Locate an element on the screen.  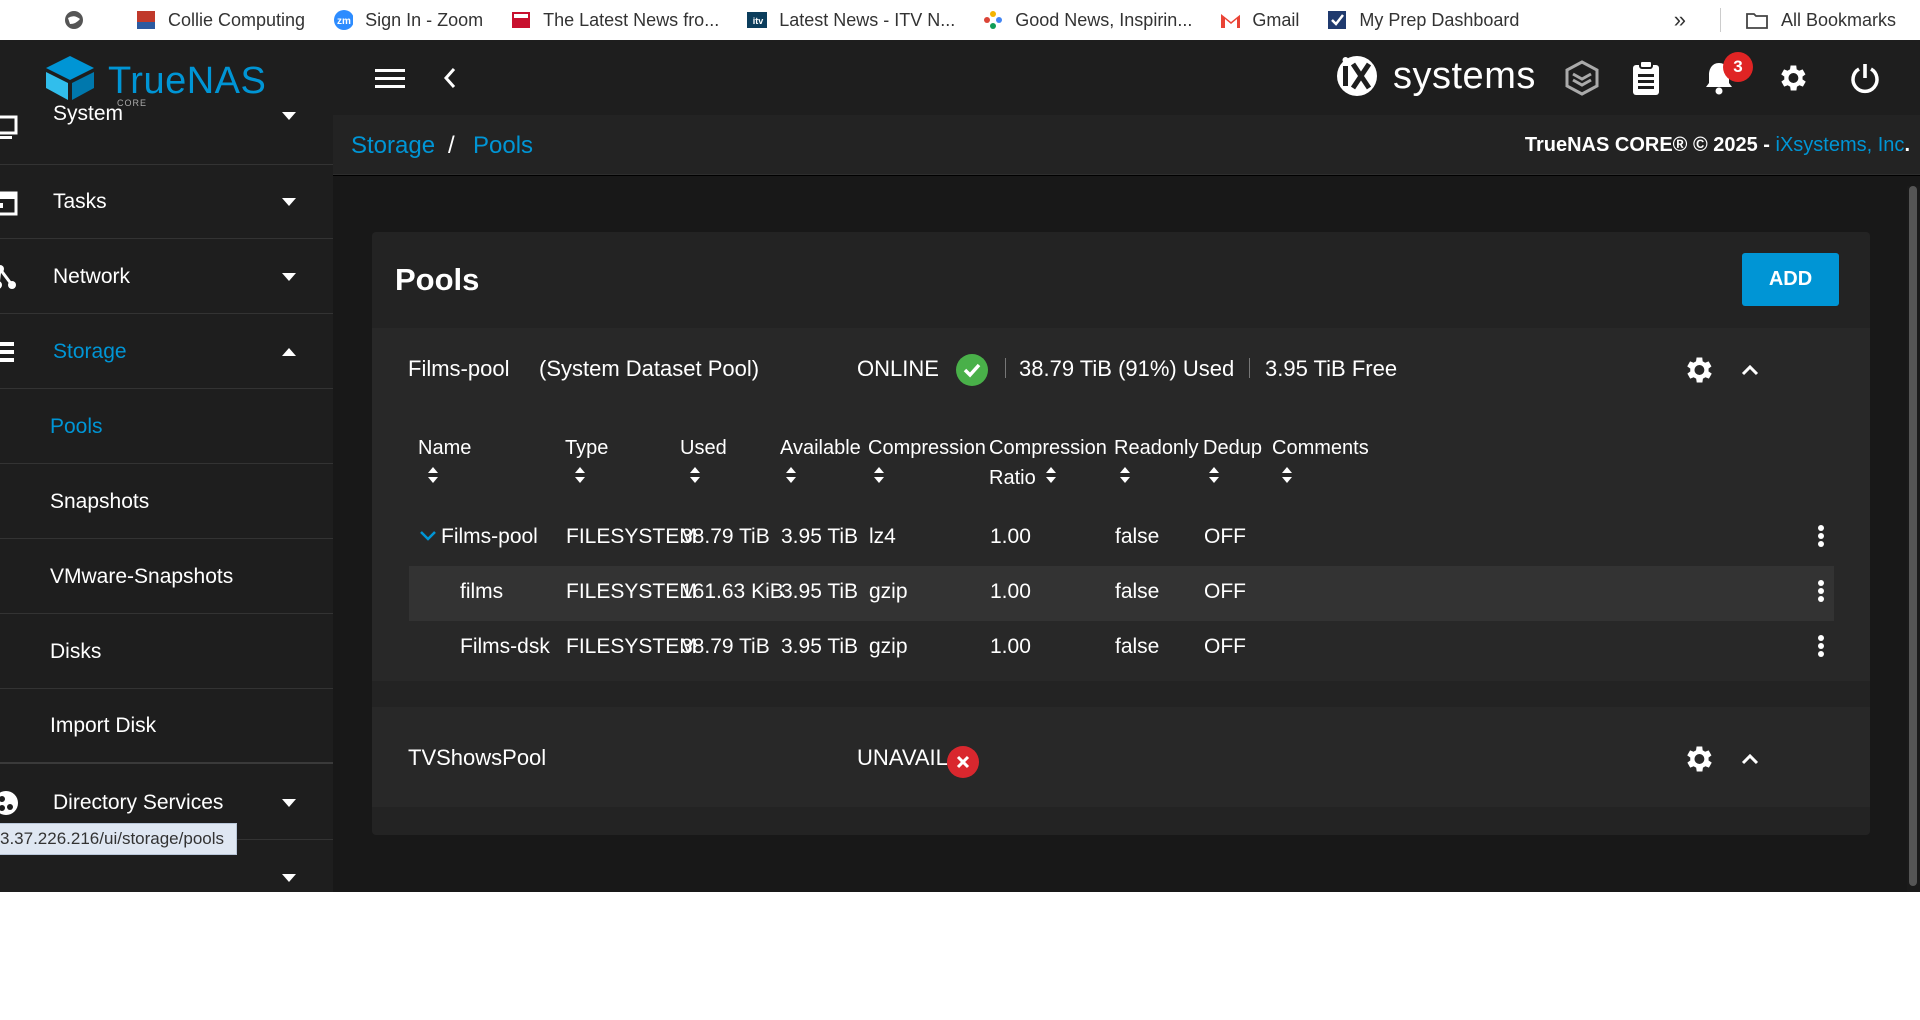
sidebar-subitem-pools: Pools is located at coordinates (166, 427).